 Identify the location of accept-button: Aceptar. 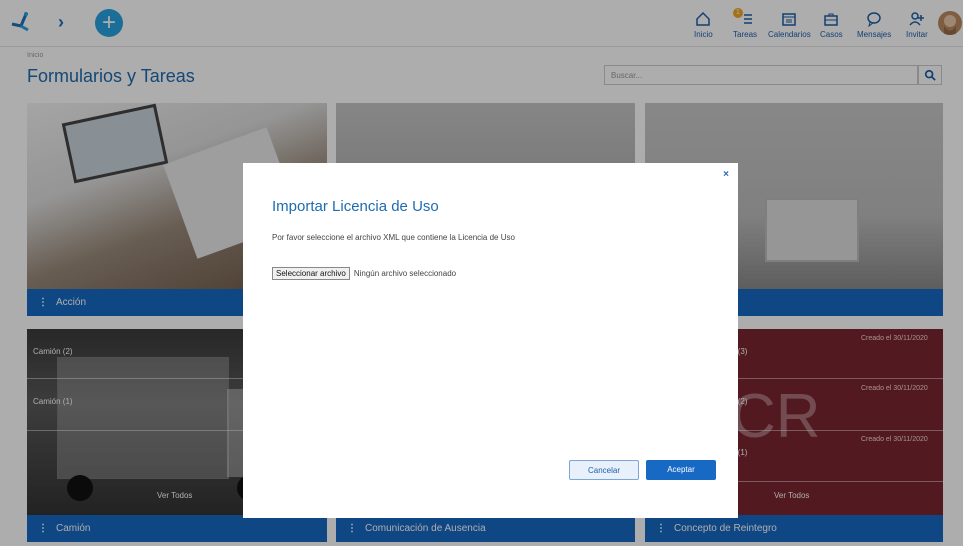
(681, 470).